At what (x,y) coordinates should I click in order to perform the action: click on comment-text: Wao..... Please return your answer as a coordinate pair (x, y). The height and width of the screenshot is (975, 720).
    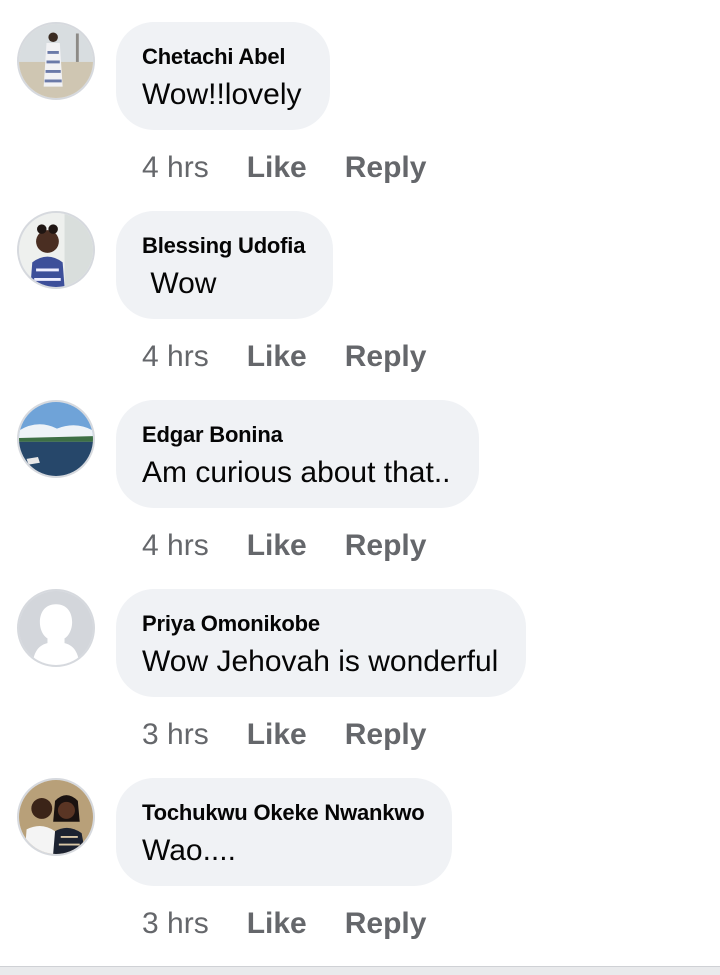
    Looking at the image, I should click on (189, 850).